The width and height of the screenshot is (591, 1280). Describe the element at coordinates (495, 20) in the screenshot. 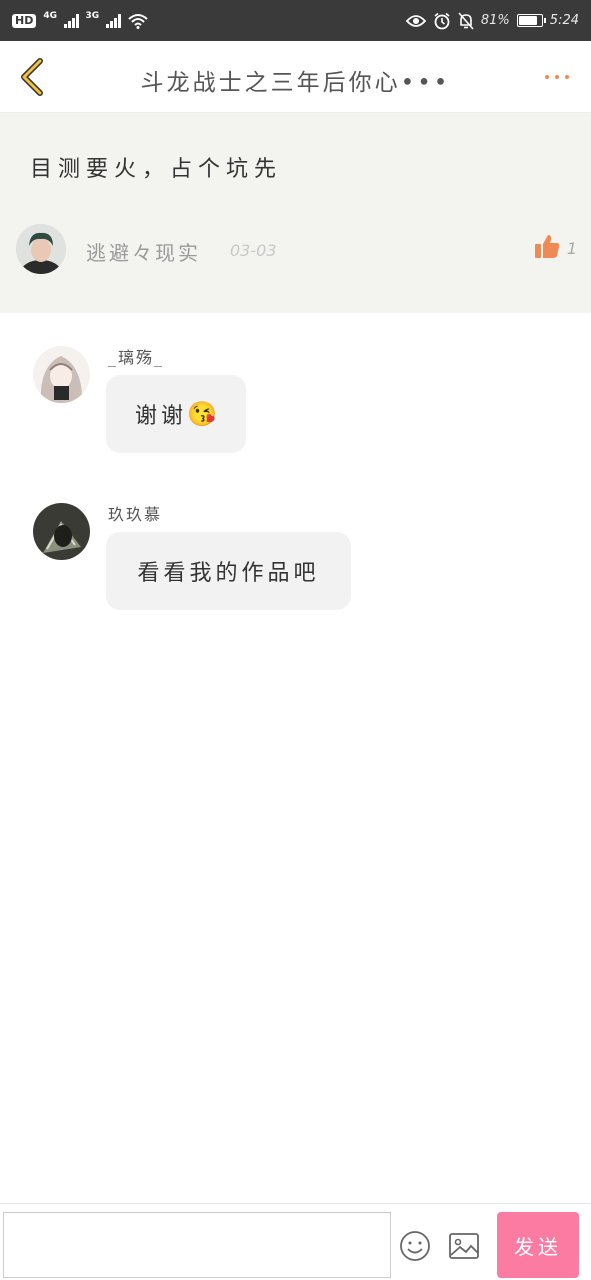

I see `battery-percent: 81%` at that location.